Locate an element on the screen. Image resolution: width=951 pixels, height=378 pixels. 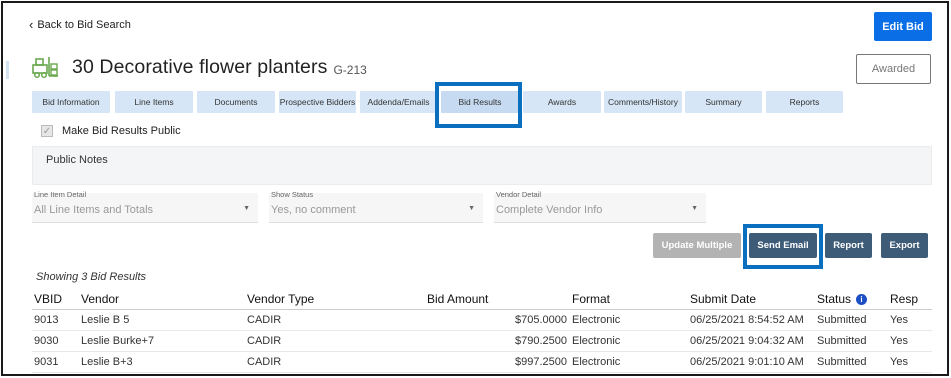
cell-bid-amount: $997.2500 is located at coordinates (541, 362).